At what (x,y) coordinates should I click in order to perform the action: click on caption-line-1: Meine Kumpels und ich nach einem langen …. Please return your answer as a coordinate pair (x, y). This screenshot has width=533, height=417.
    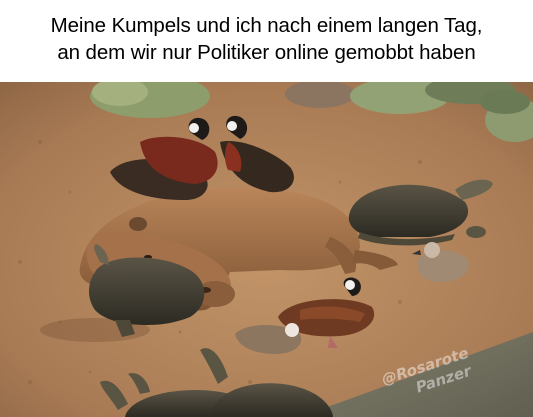
    Looking at the image, I should click on (266, 25).